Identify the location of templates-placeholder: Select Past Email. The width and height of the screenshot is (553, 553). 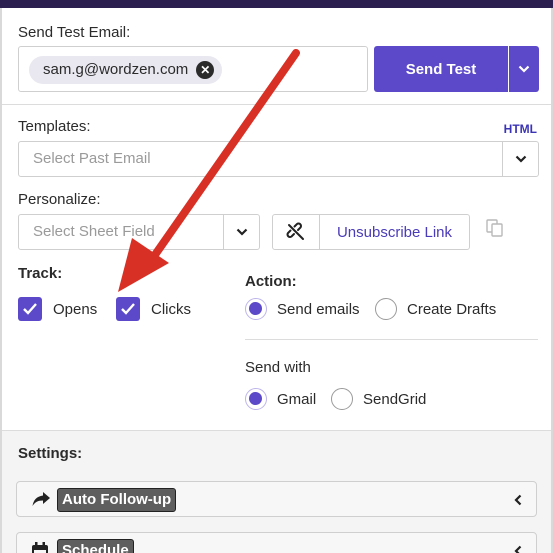
(92, 158).